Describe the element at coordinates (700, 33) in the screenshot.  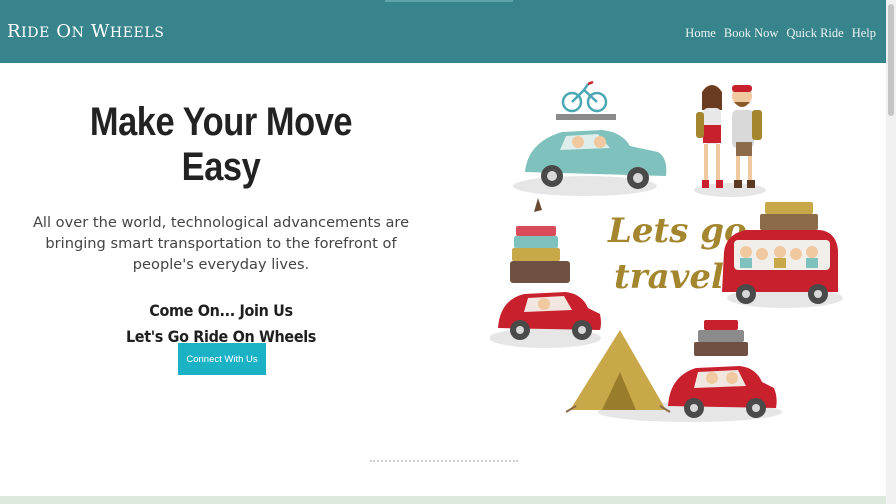
I see `nav-link-home: Home` at that location.